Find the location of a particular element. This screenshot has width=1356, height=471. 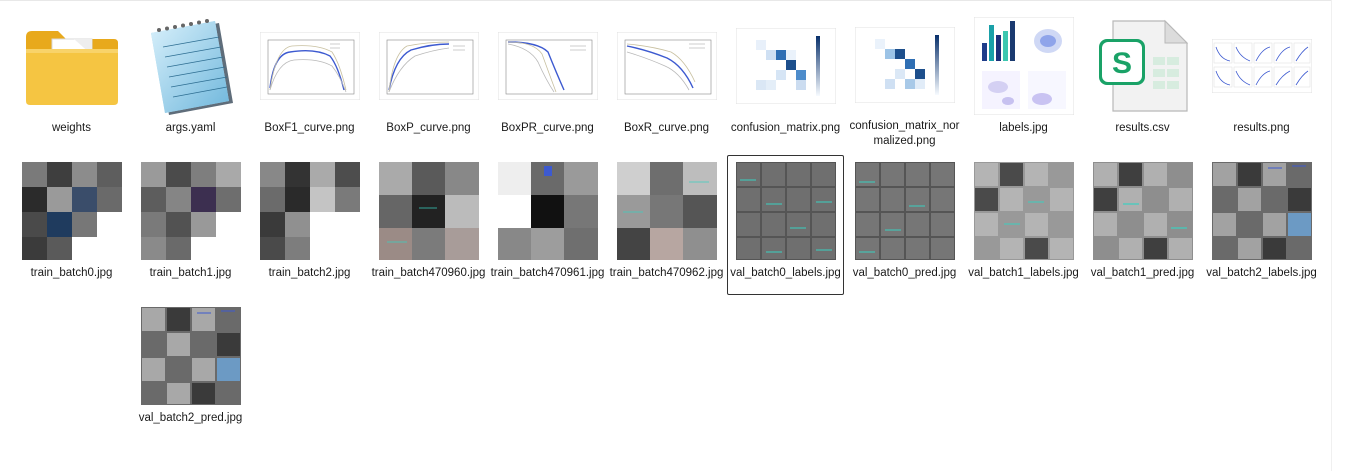

scroll-gutter is located at coordinates (1343, 235).